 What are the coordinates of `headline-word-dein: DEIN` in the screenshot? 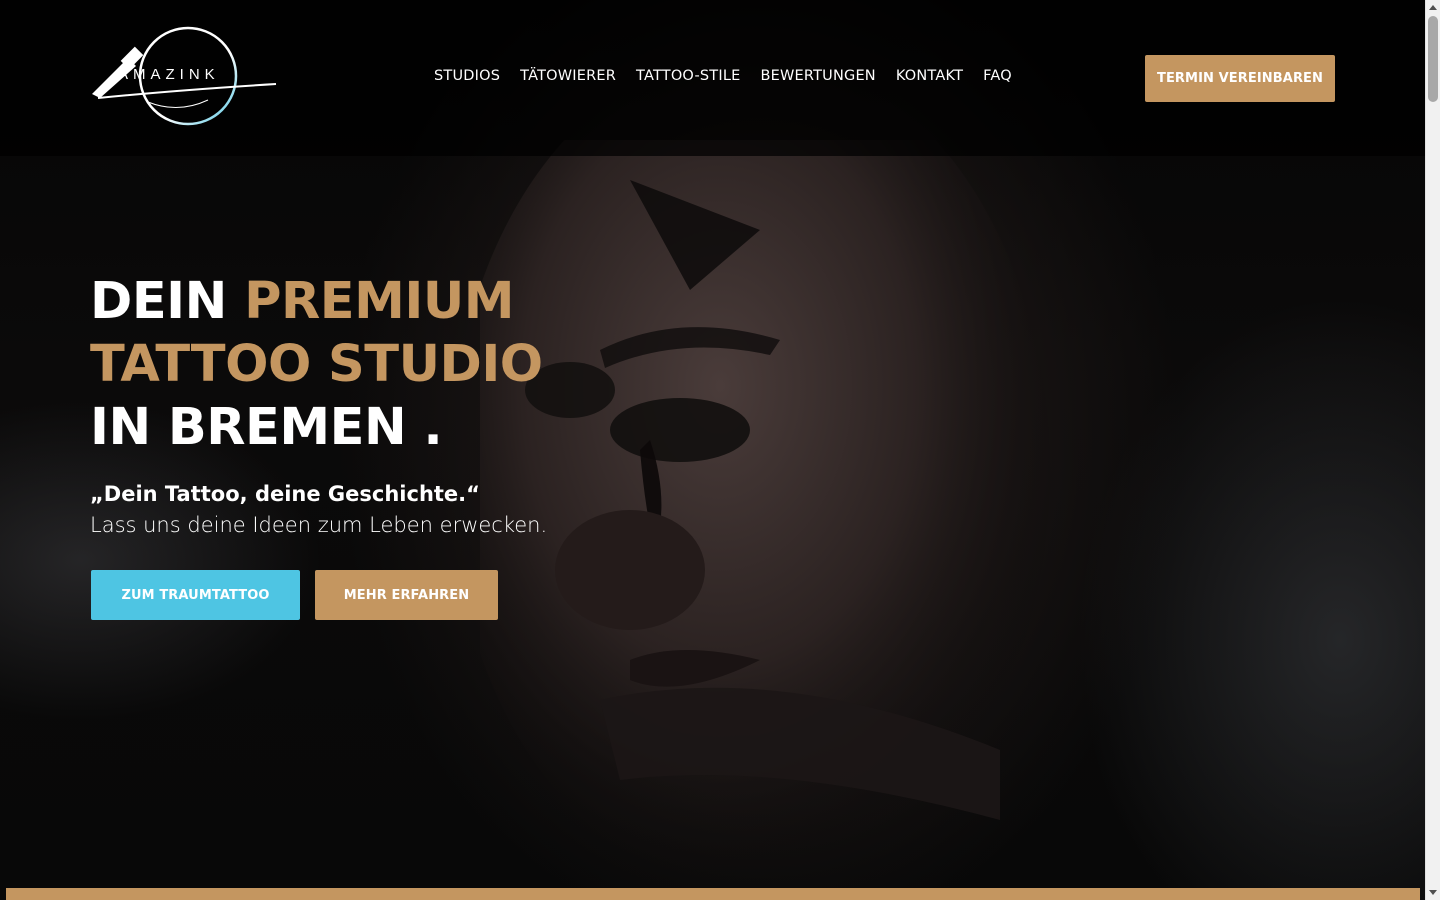 It's located at (158, 301).